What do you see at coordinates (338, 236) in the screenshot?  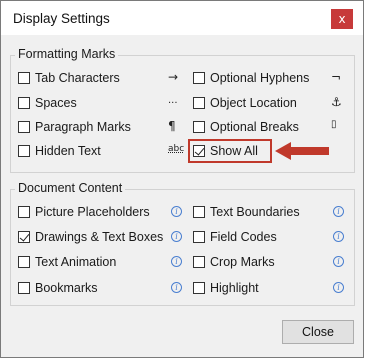 I see `field-codes-info-icon: i` at bounding box center [338, 236].